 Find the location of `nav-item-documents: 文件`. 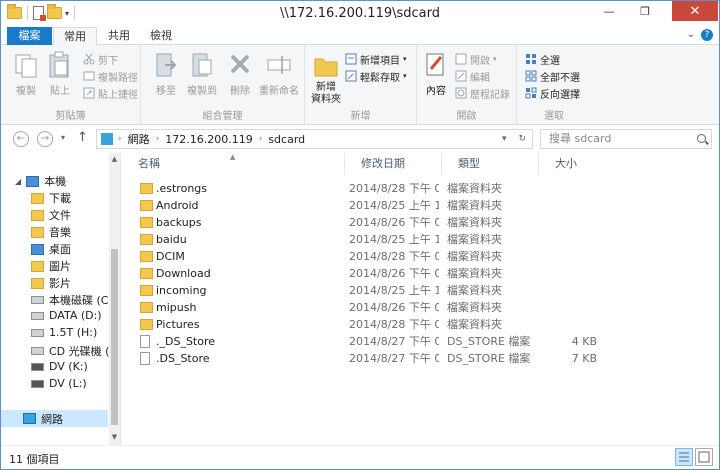

nav-item-documents: 文件 is located at coordinates (51, 215).